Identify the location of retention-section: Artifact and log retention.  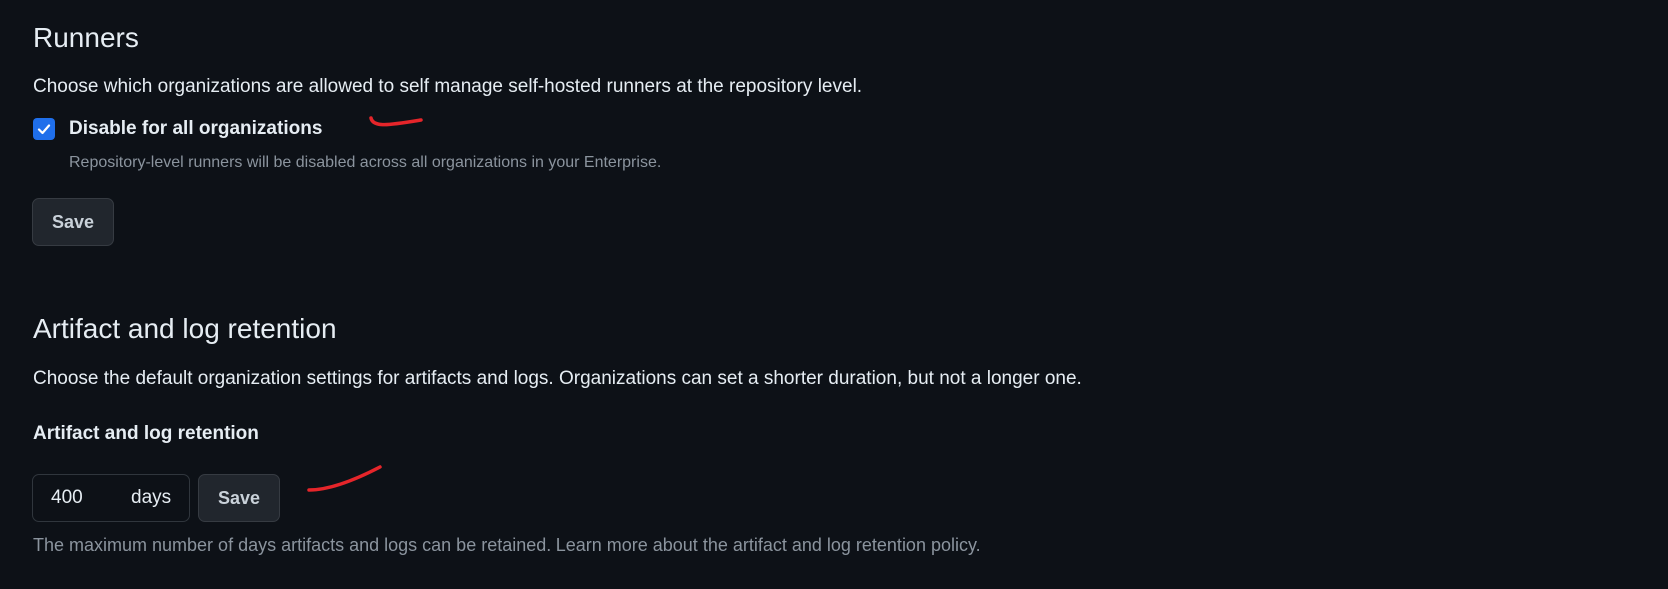
(185, 329).